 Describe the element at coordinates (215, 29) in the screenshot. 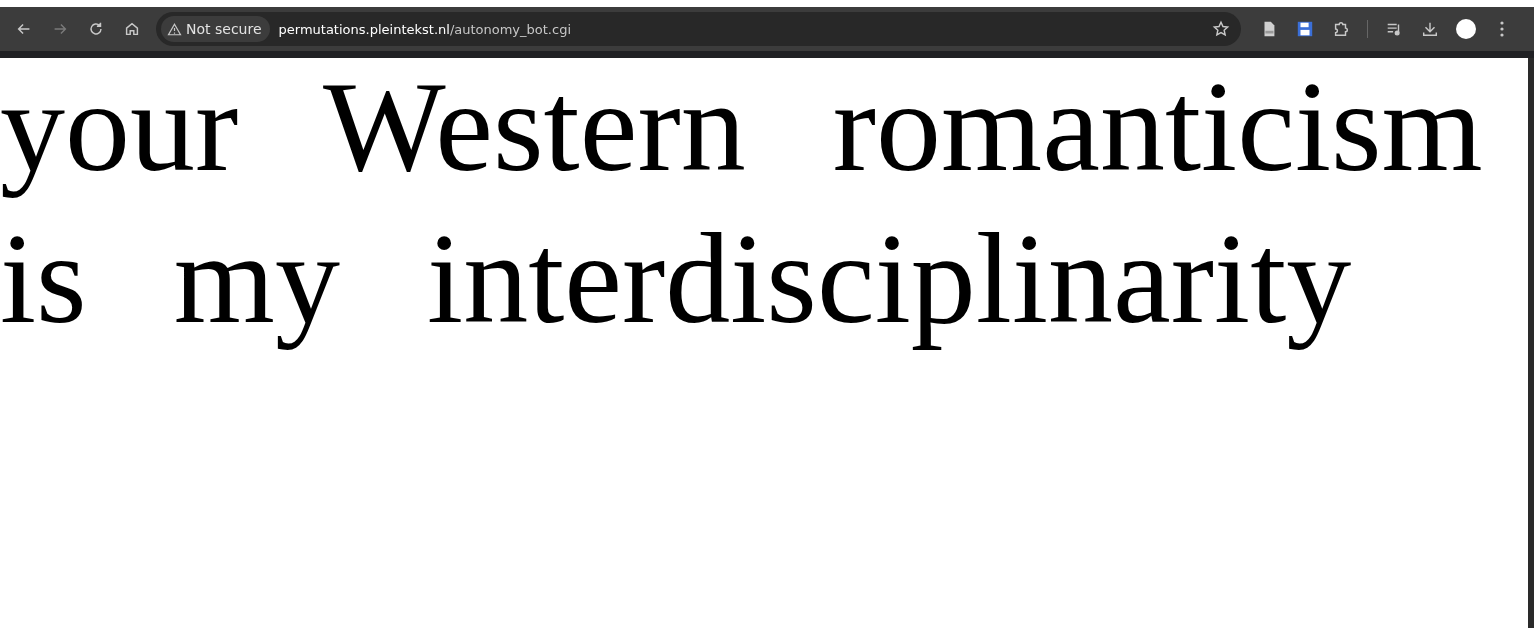

I see `security-chip: Not secure` at that location.